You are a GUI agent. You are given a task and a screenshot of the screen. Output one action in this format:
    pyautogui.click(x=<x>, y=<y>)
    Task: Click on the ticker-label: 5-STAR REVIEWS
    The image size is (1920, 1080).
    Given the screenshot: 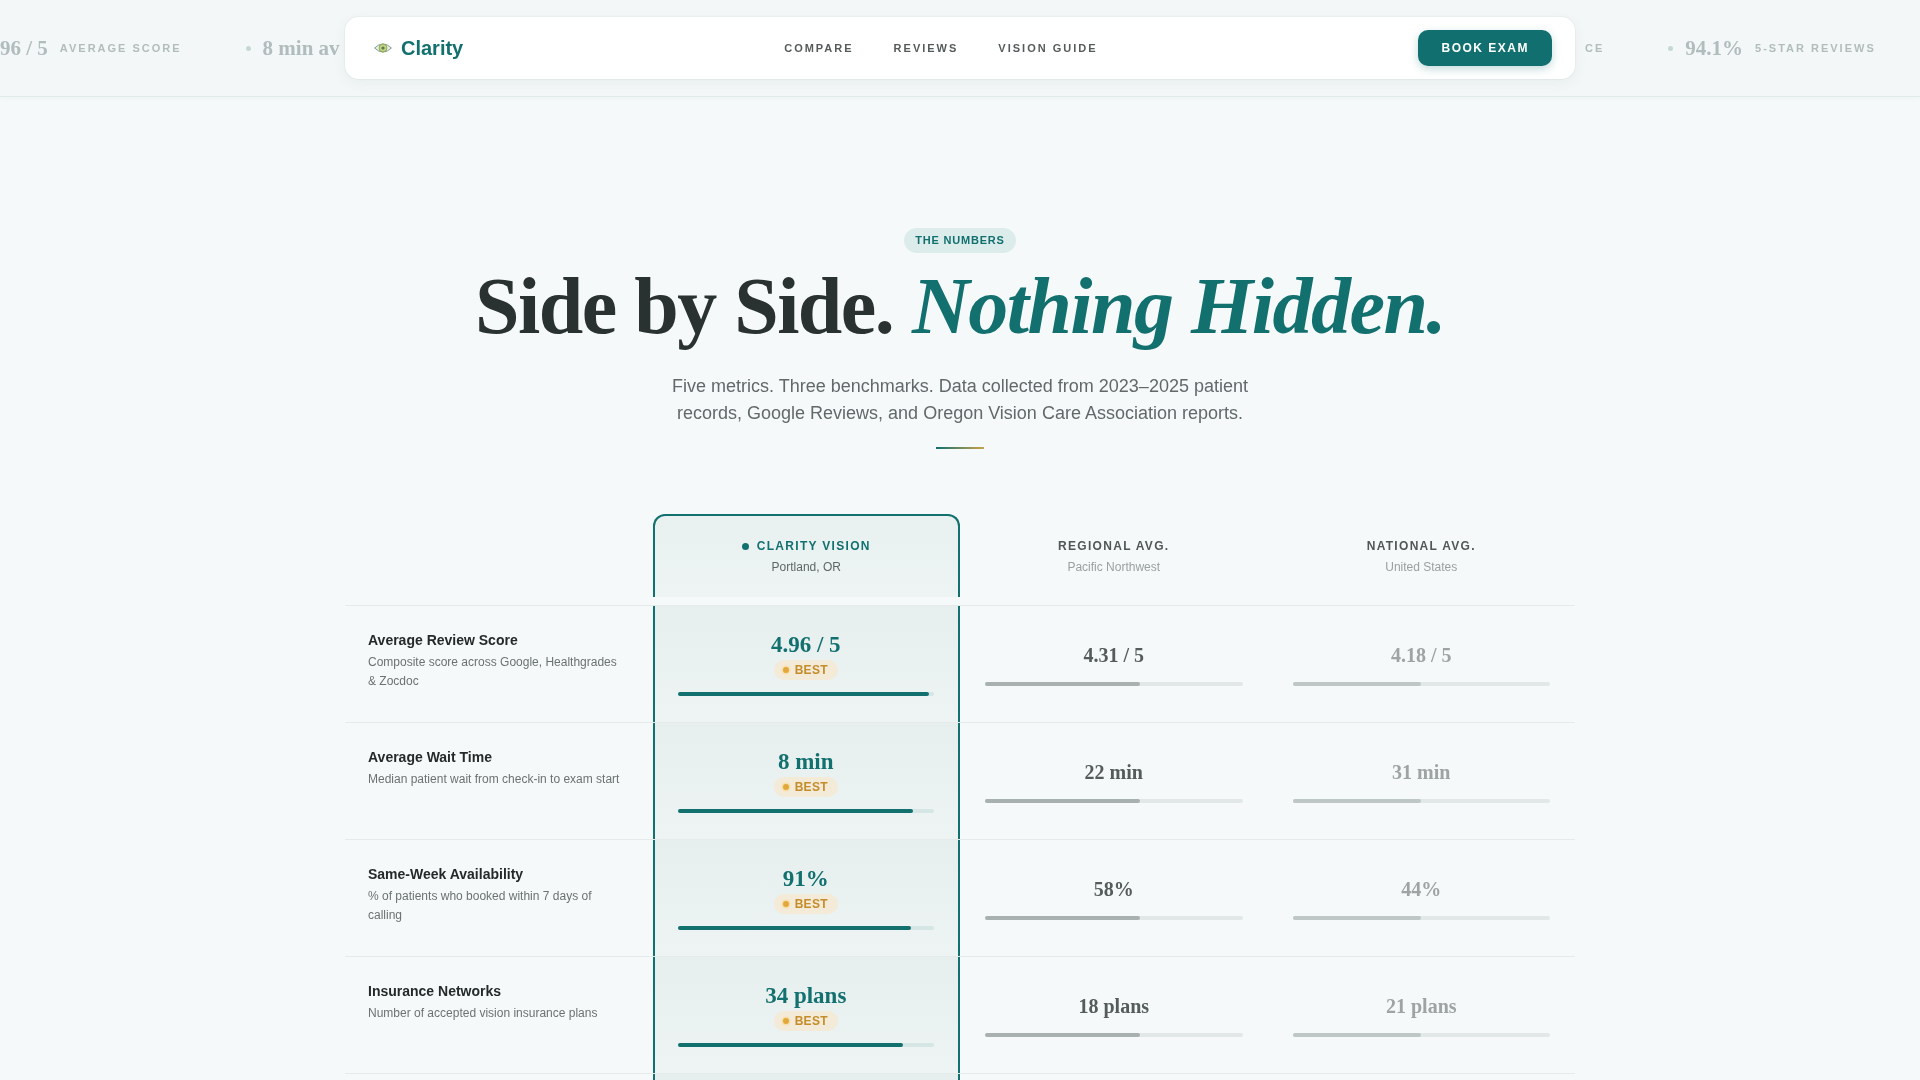 What is the action you would take?
    pyautogui.click(x=1815, y=48)
    